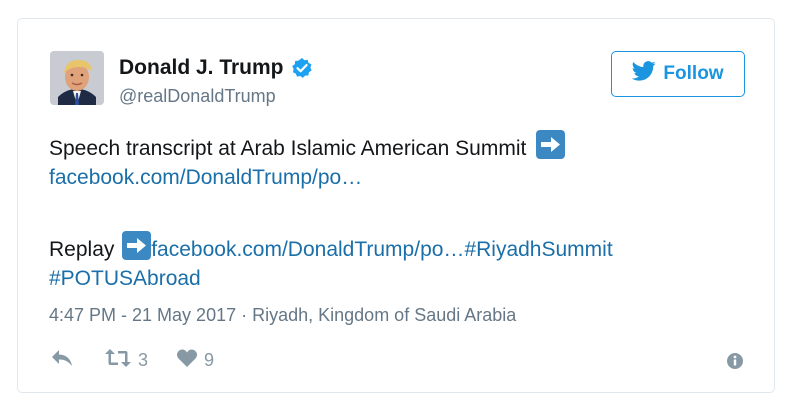  What do you see at coordinates (142, 315) in the screenshot?
I see `tweet-timestamp: 4:47 PM - 21 May 2017` at bounding box center [142, 315].